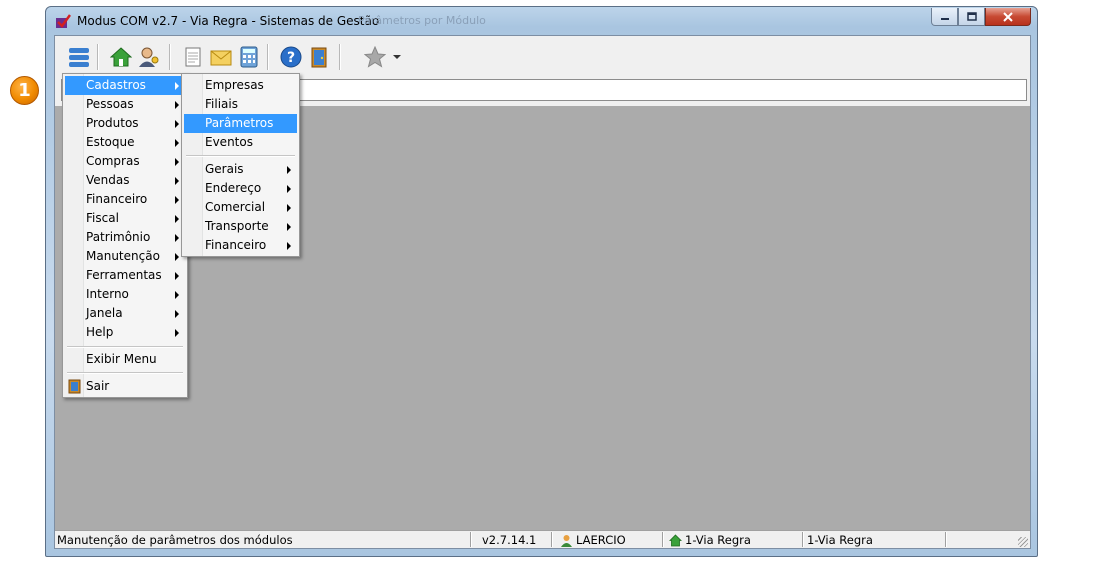 This screenshot has width=1099, height=563. Describe the element at coordinates (240, 142) in the screenshot. I see `submenu-item-eventos: Eventos` at that location.